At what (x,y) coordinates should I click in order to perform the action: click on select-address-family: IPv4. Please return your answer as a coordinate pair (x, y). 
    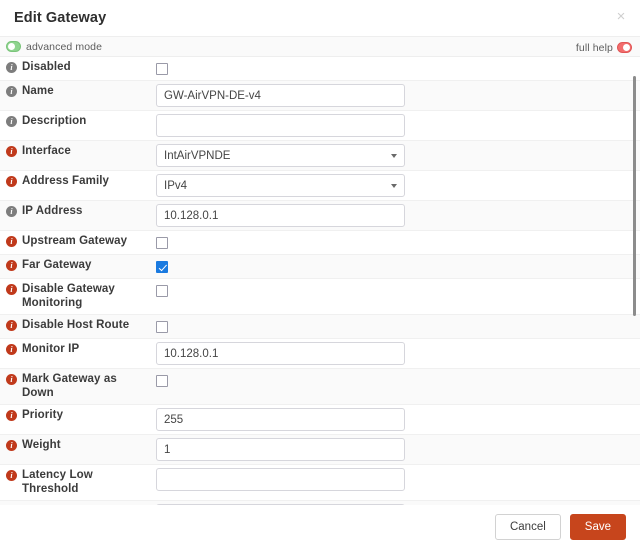
    Looking at the image, I should click on (280, 185).